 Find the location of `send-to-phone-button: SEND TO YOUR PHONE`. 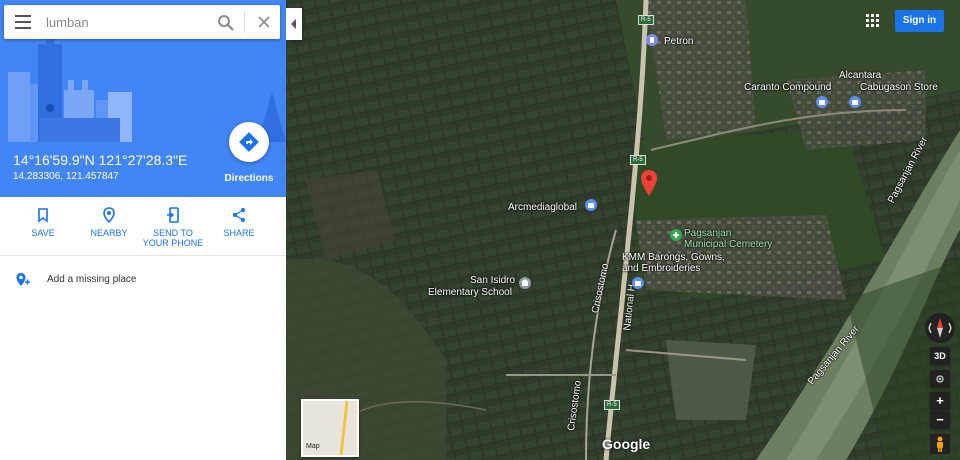

send-to-phone-button: SEND TO YOUR PHONE is located at coordinates (173, 227).